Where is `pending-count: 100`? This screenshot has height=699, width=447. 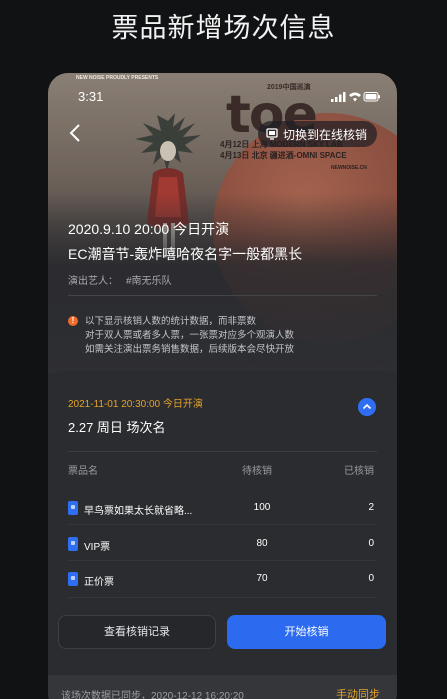
pending-count: 100 is located at coordinates (262, 507).